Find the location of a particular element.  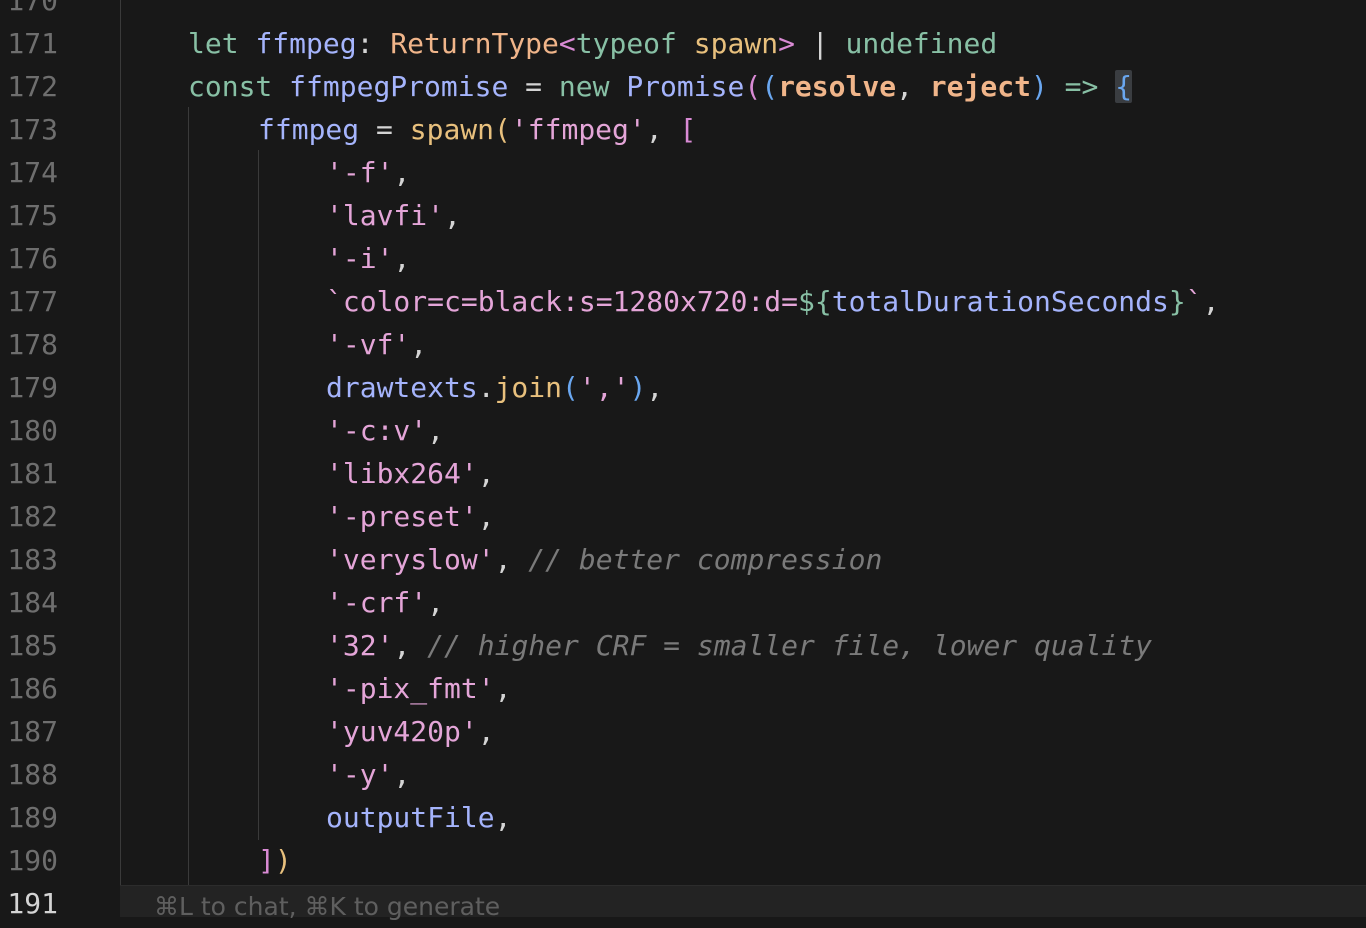

line-number: 189 is located at coordinates (32, 817).